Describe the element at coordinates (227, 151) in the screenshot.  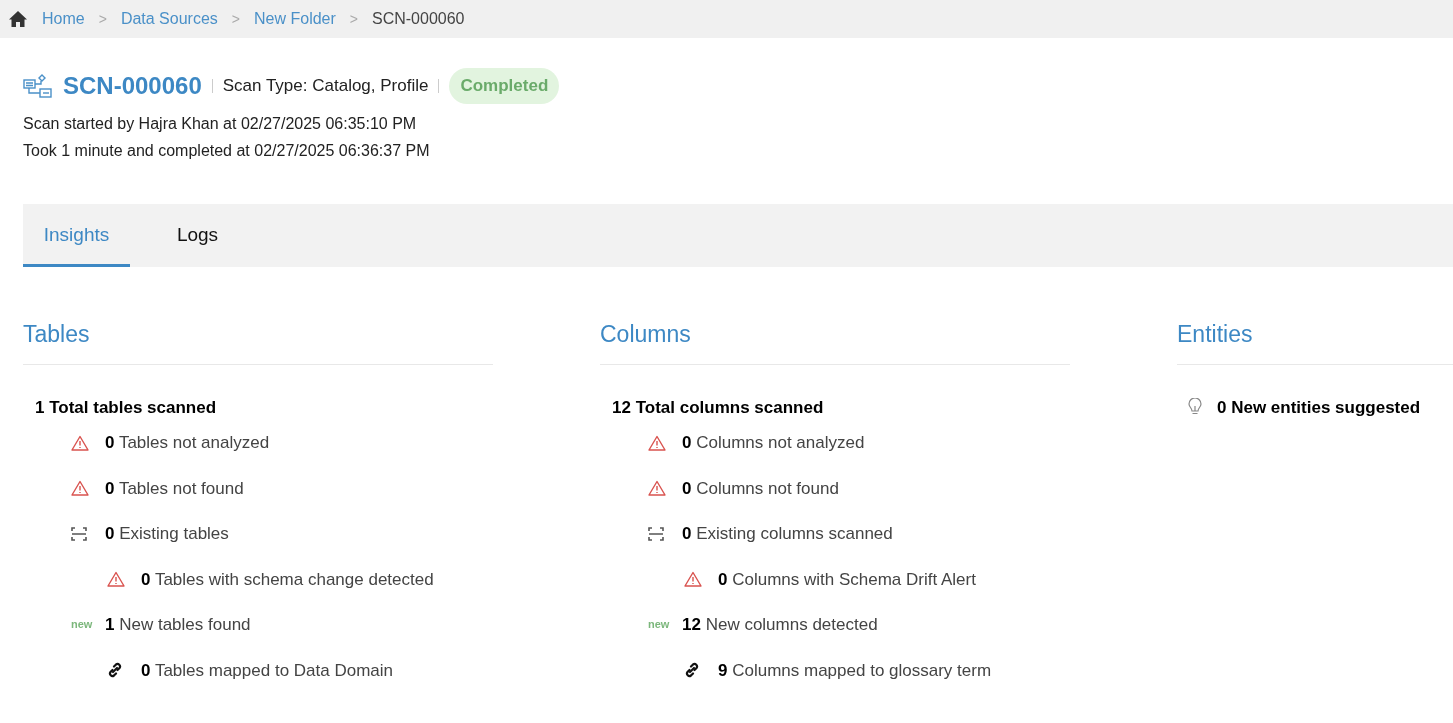
I see `scan-completed-text: Took 1 minute and completed at 02/27/2025 06:36:37 PM` at that location.